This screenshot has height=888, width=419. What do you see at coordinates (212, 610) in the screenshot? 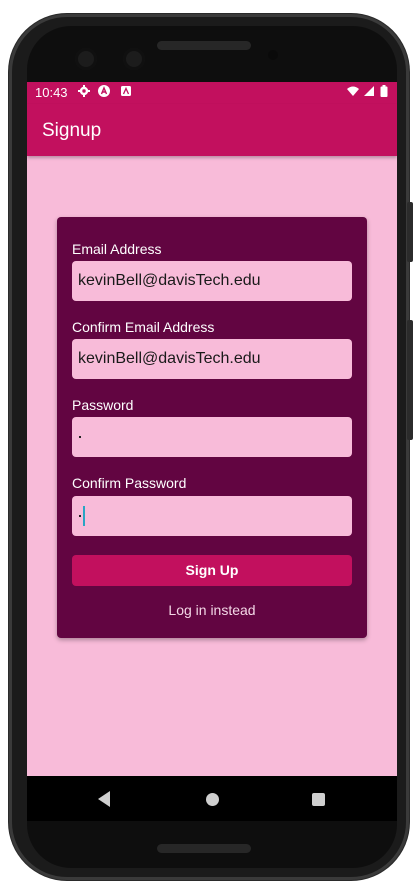
I see `login-instead-link: Log in instead` at bounding box center [212, 610].